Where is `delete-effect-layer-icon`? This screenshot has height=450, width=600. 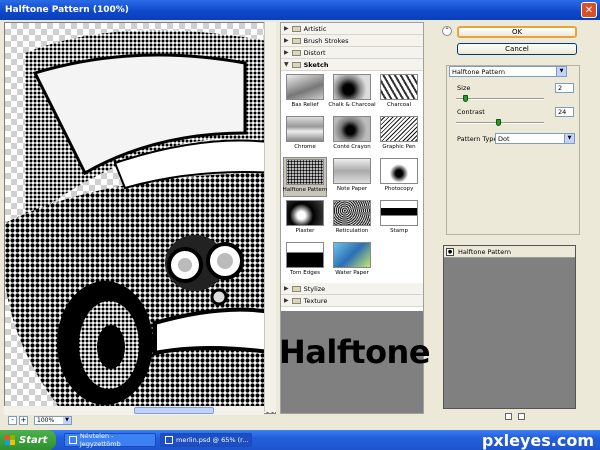 delete-effect-layer-icon is located at coordinates (521, 416).